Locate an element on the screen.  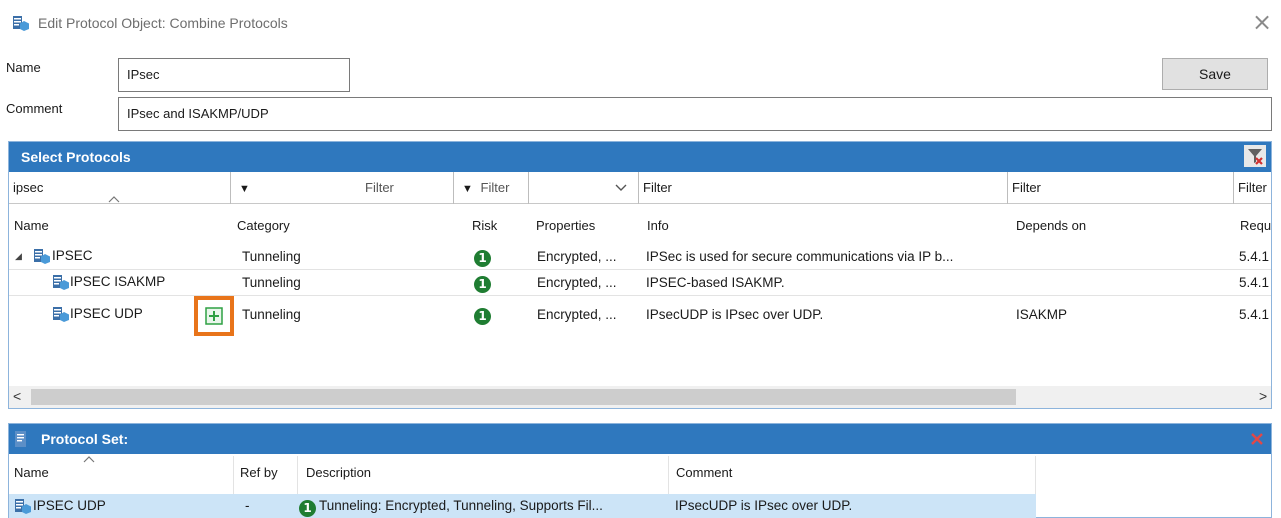
scroll-right-icon: > is located at coordinates (1263, 396).